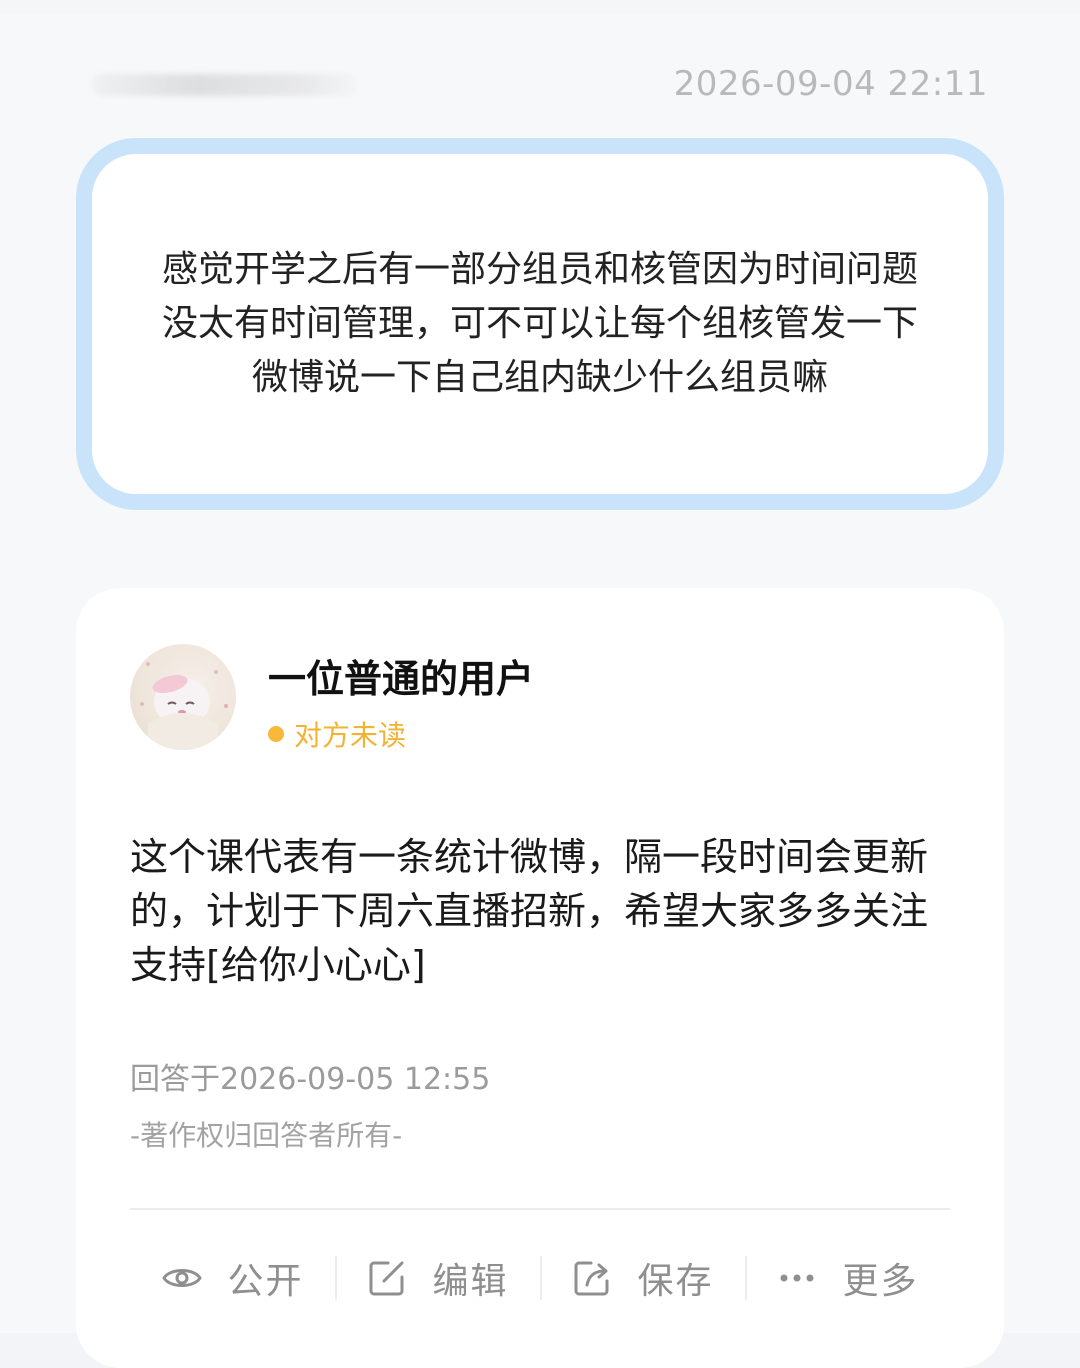 The image size is (1080, 1368). What do you see at coordinates (470, 1281) in the screenshot?
I see `edit-label: 编辑` at bounding box center [470, 1281].